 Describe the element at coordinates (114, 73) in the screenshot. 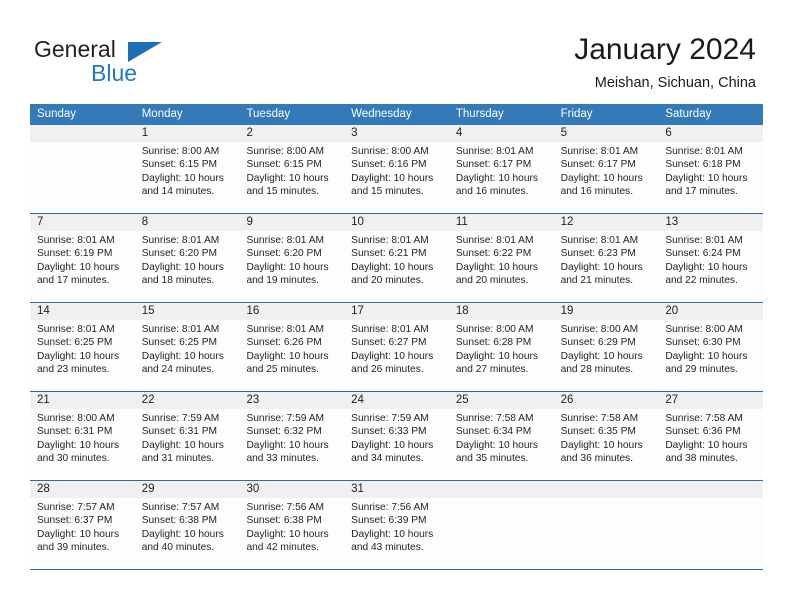

I see `brand-logo-word-blue: Blue` at that location.